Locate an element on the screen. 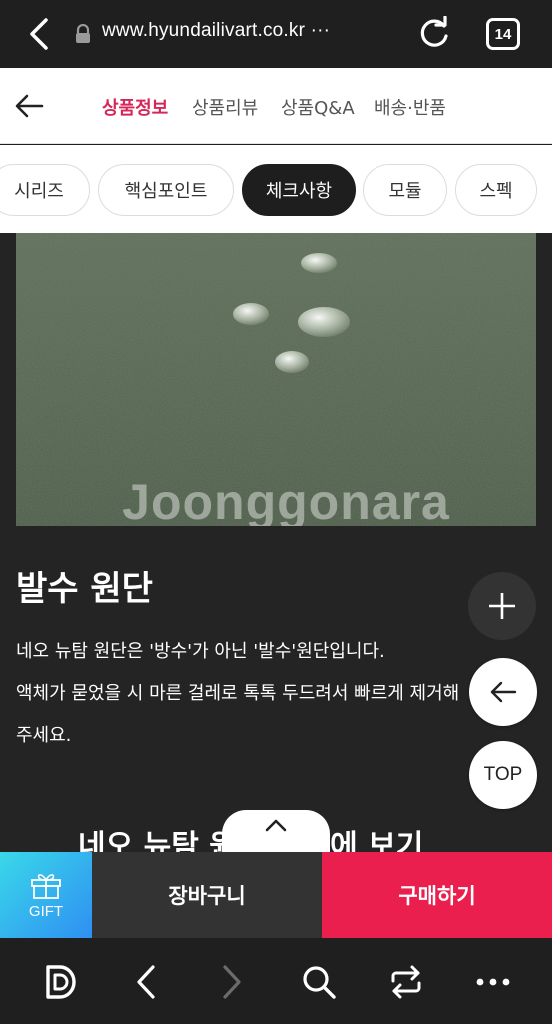 Image resolution: width=552 pixels, height=1024 pixels. address-bar: www.hyundailivart.co.kr ··· is located at coordinates (216, 31).